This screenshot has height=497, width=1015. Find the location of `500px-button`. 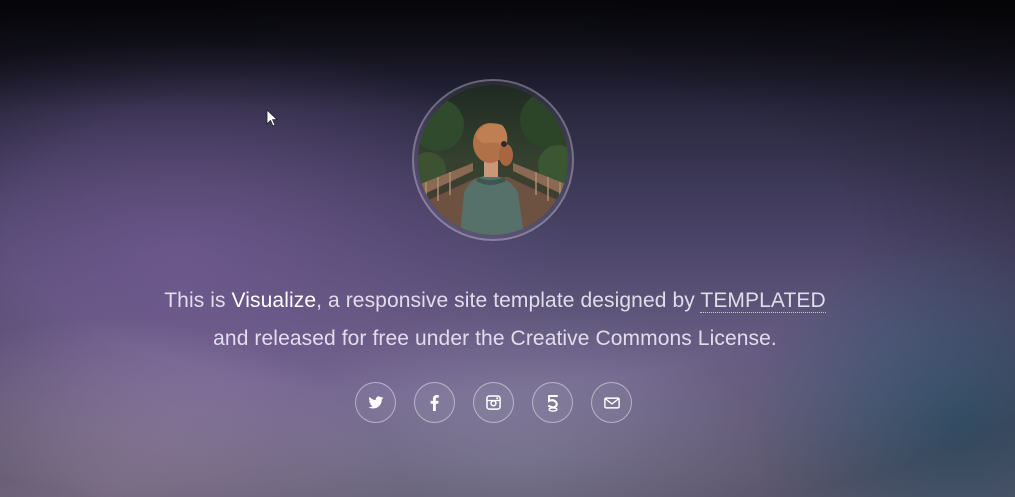

500px-button is located at coordinates (552, 402).